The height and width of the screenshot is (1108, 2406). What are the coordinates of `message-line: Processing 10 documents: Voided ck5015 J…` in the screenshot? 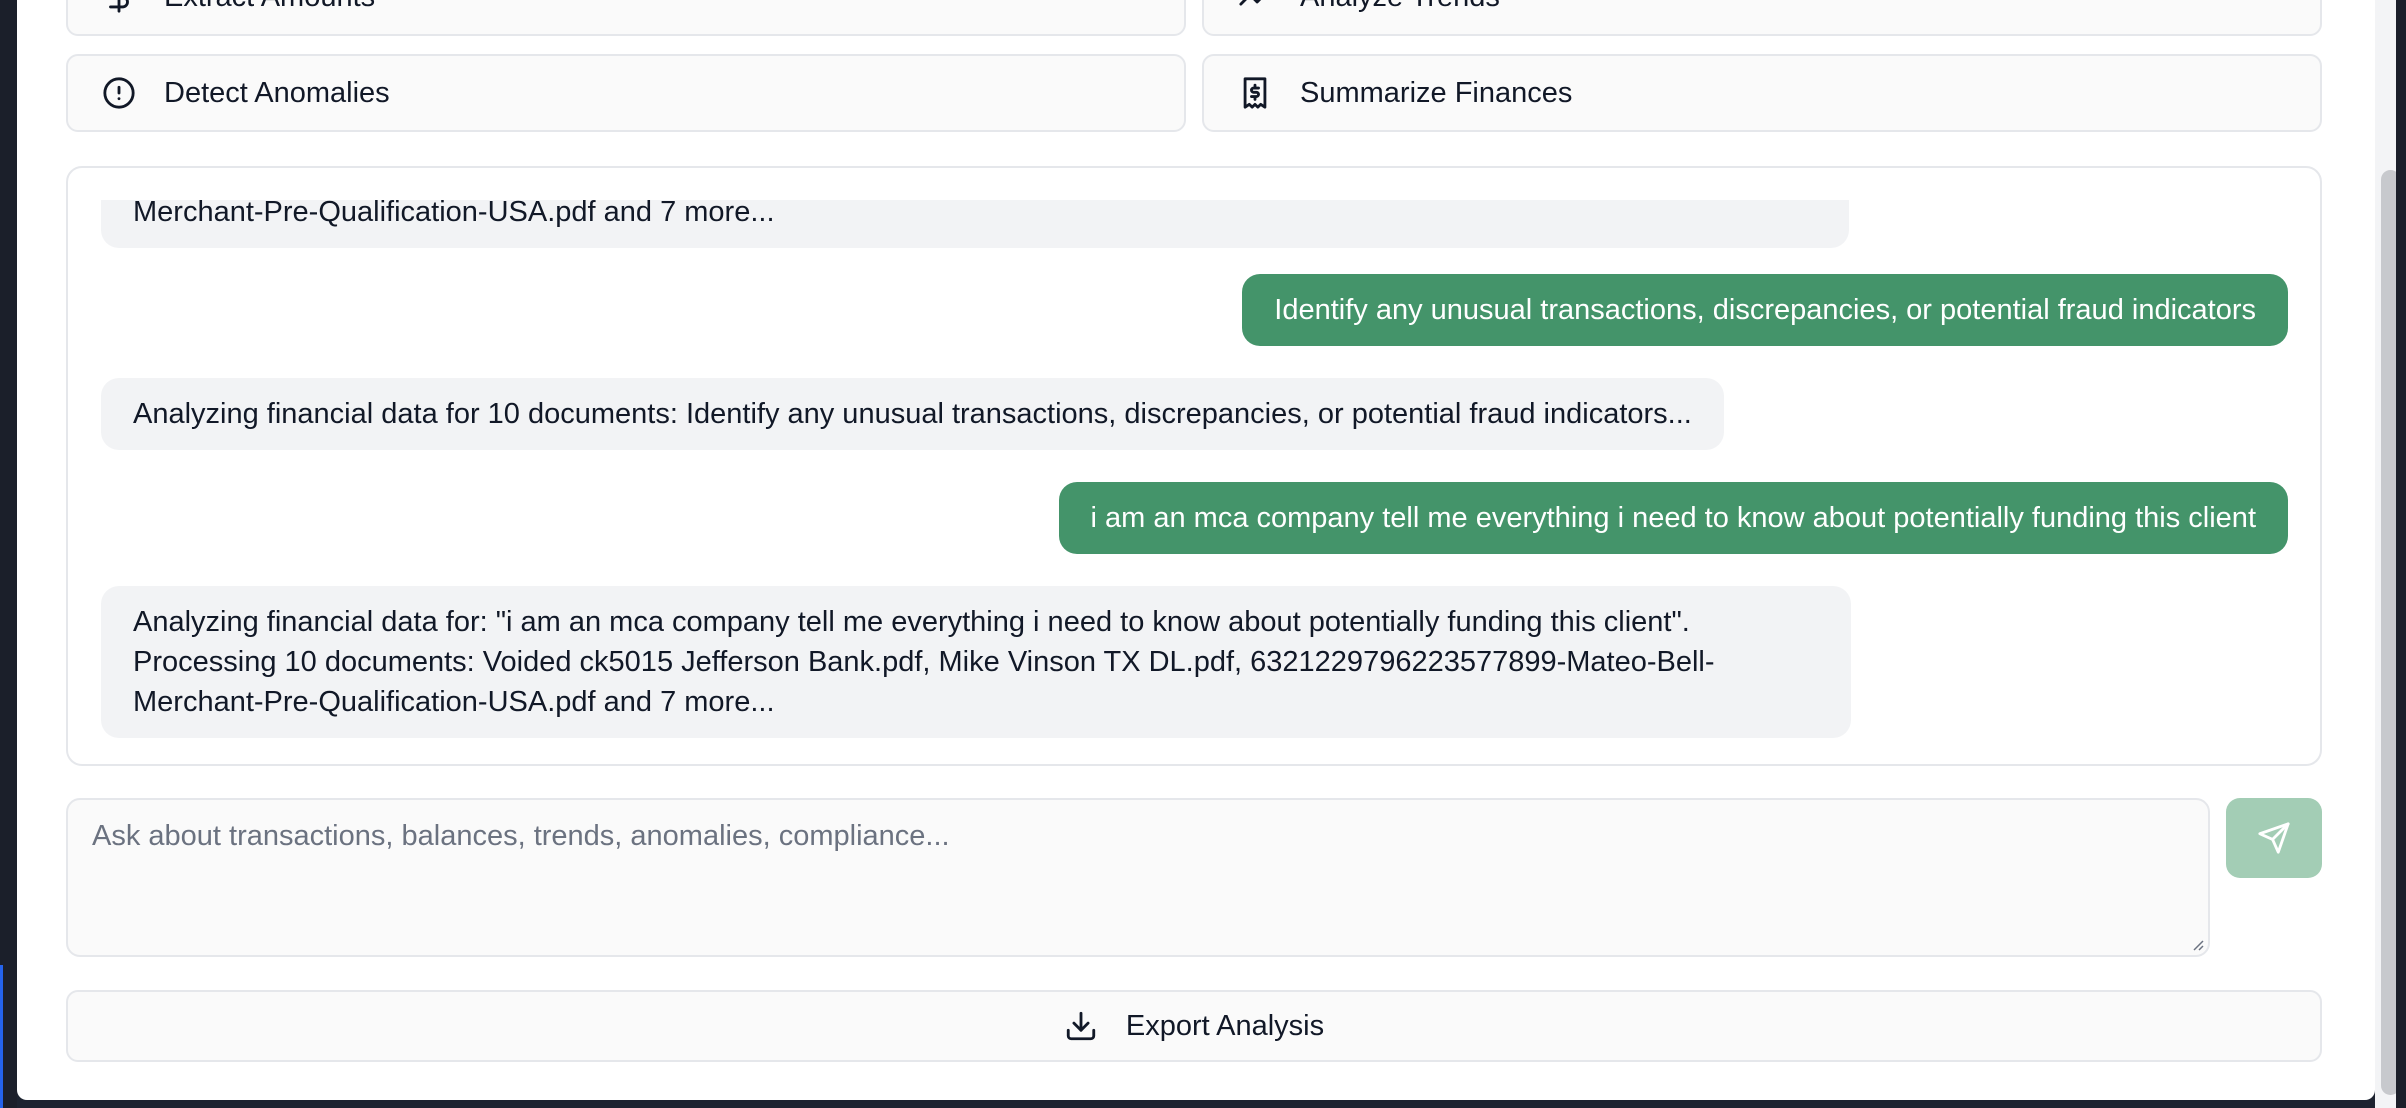 It's located at (924, 662).